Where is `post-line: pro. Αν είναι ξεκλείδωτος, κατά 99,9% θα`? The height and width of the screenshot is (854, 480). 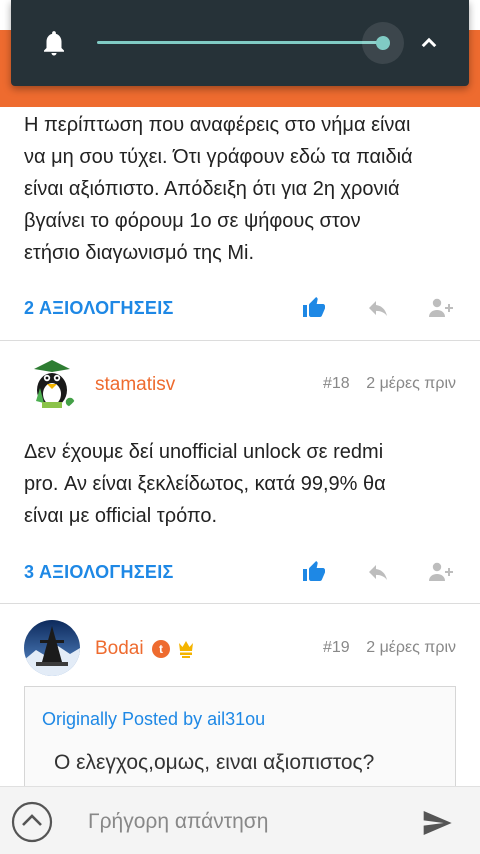
post-line: pro. Αν είναι ξεκλείδωτος, κατά 99,9% θα is located at coordinates (205, 484).